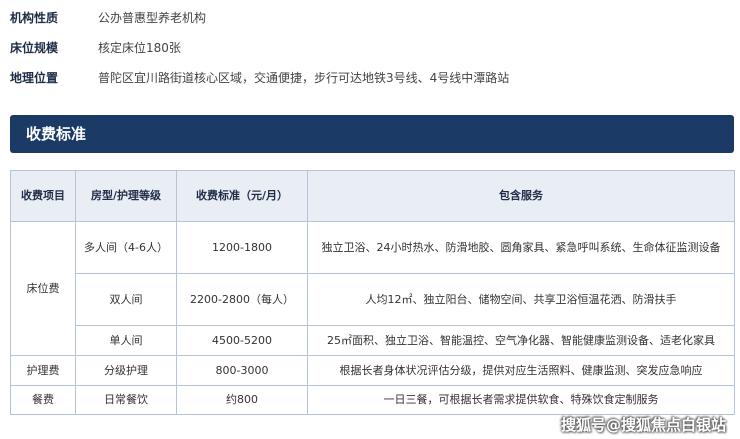 This screenshot has height=439, width=740. I want to click on info-label: 地理位置, so click(34, 78).